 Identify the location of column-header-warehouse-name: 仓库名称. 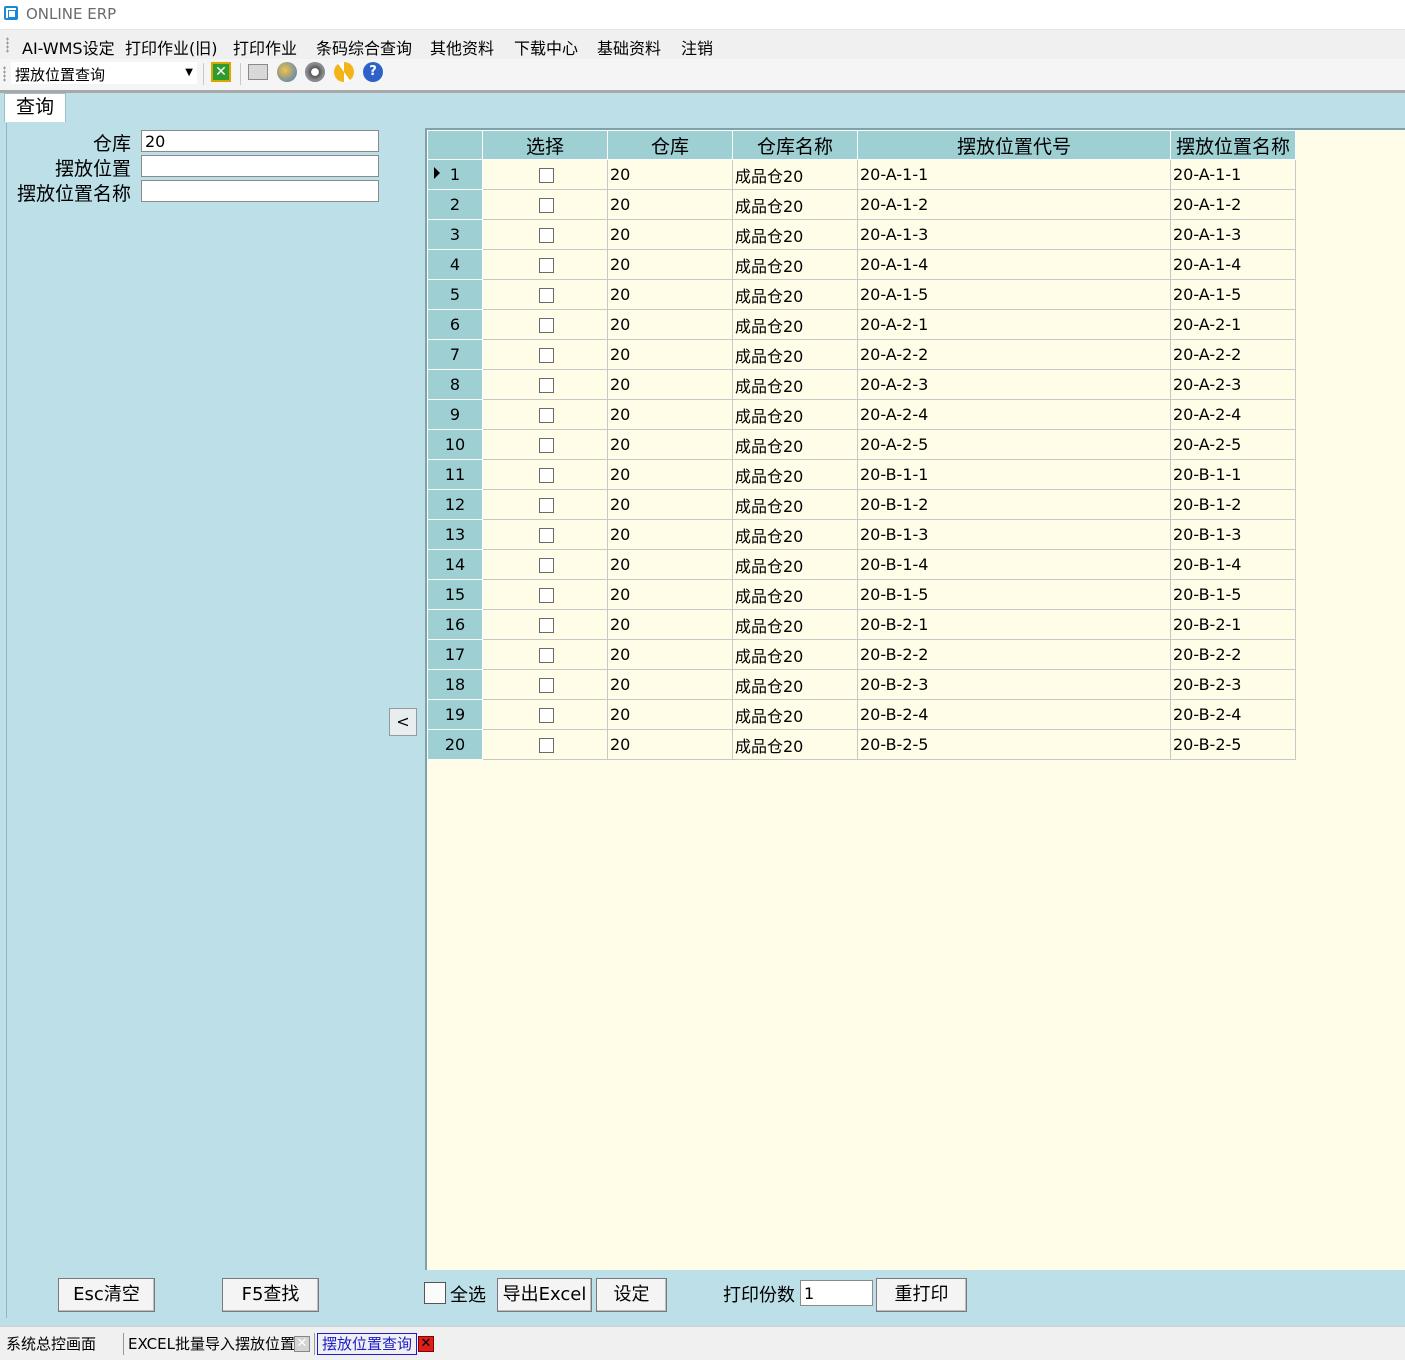
(795, 145).